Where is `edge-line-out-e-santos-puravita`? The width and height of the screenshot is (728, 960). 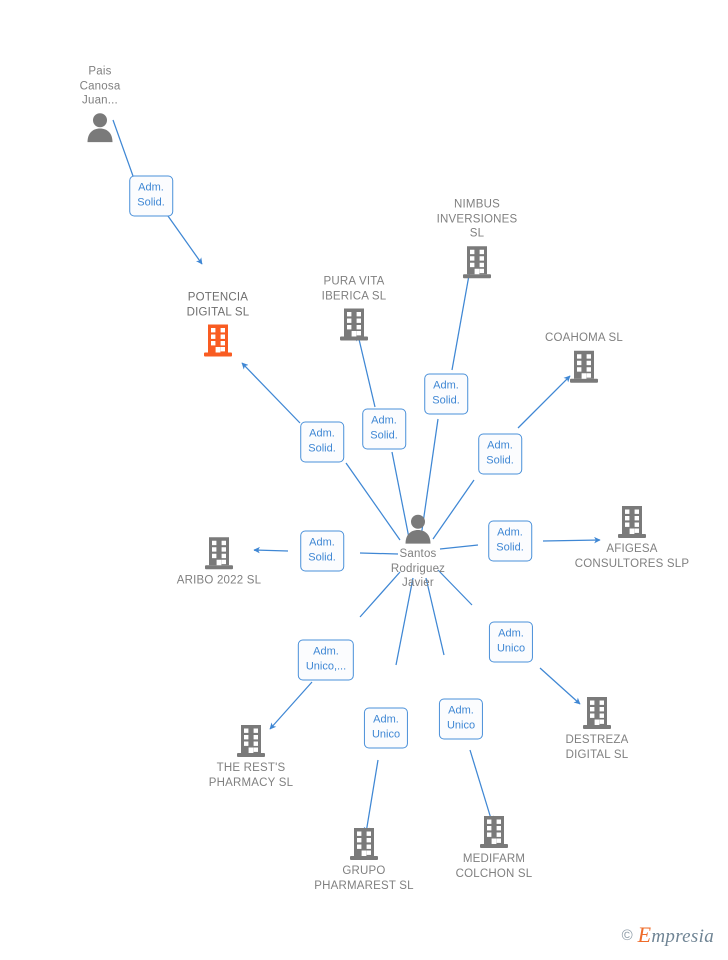 edge-line-out-e-santos-puravita is located at coordinates (366, 371).